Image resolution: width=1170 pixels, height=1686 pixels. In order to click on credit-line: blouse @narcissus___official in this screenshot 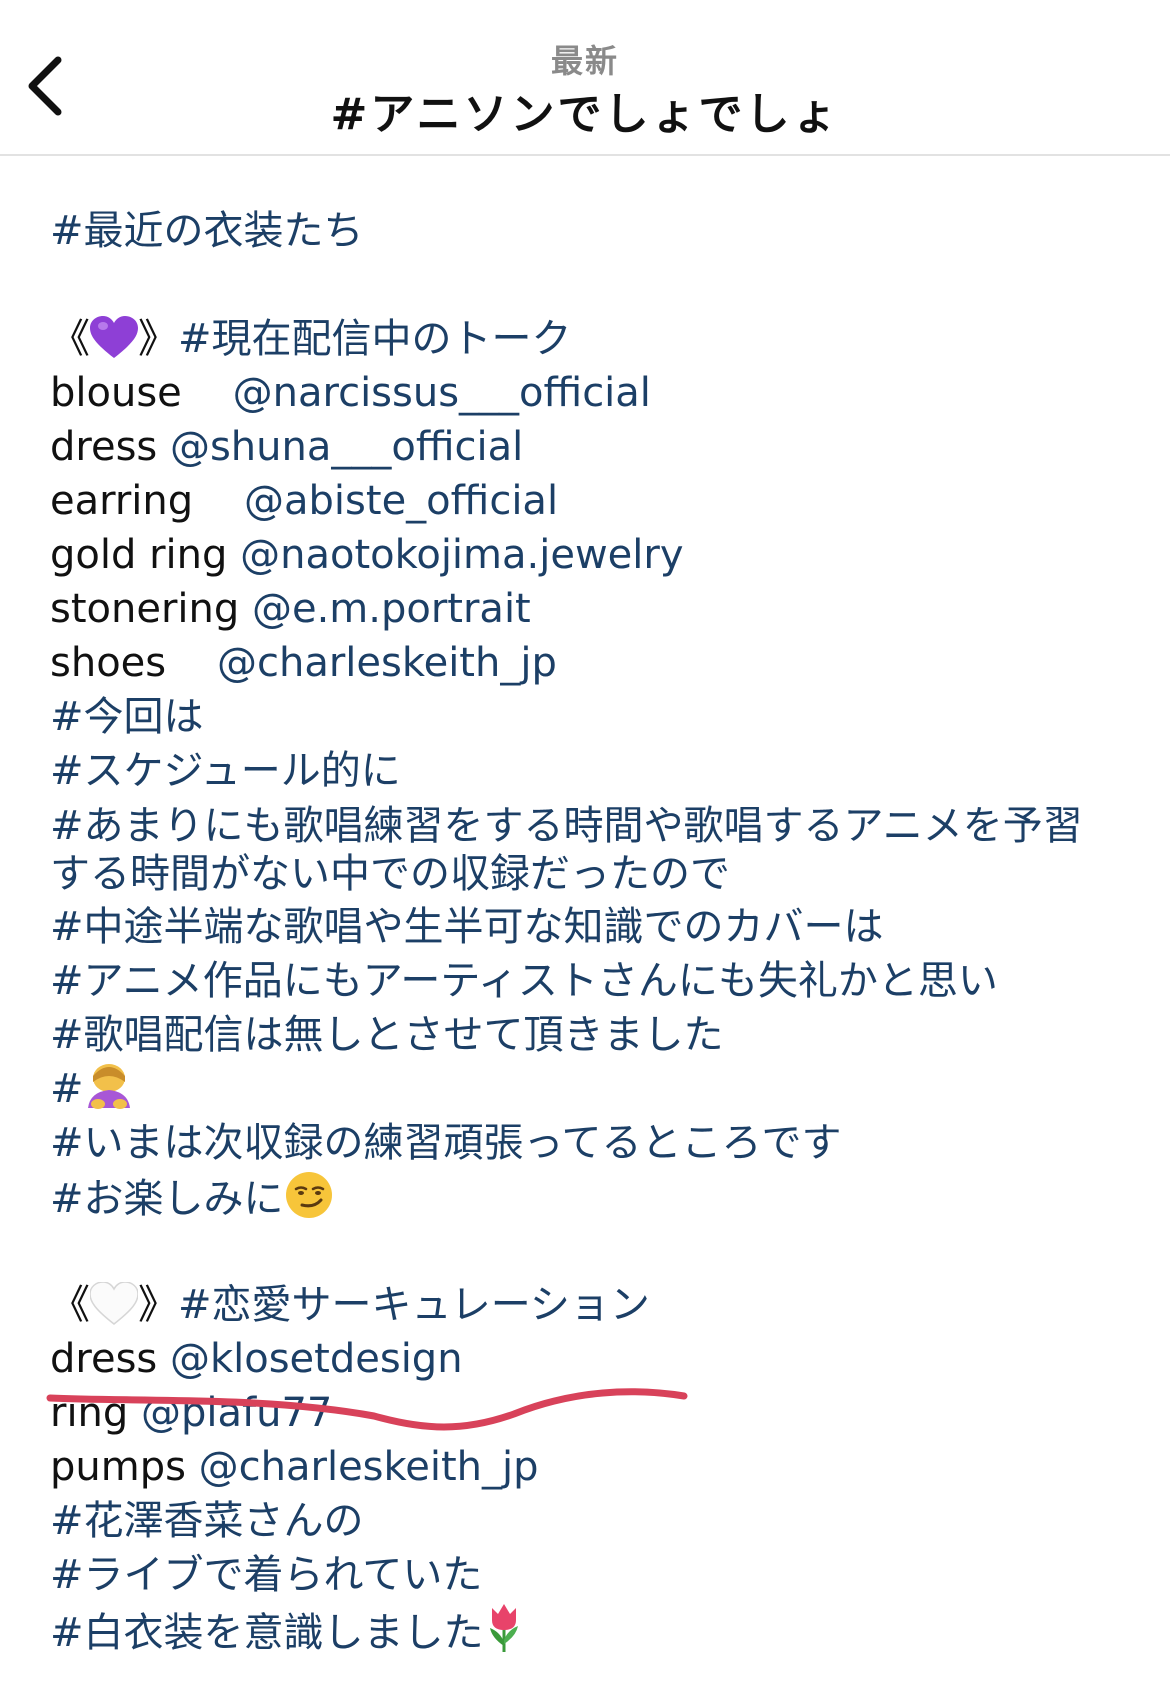, I will do `click(595, 393)`.